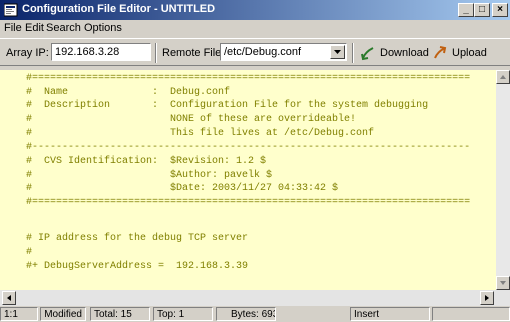  Describe the element at coordinates (13, 28) in the screenshot. I see `menu-file: File` at that location.